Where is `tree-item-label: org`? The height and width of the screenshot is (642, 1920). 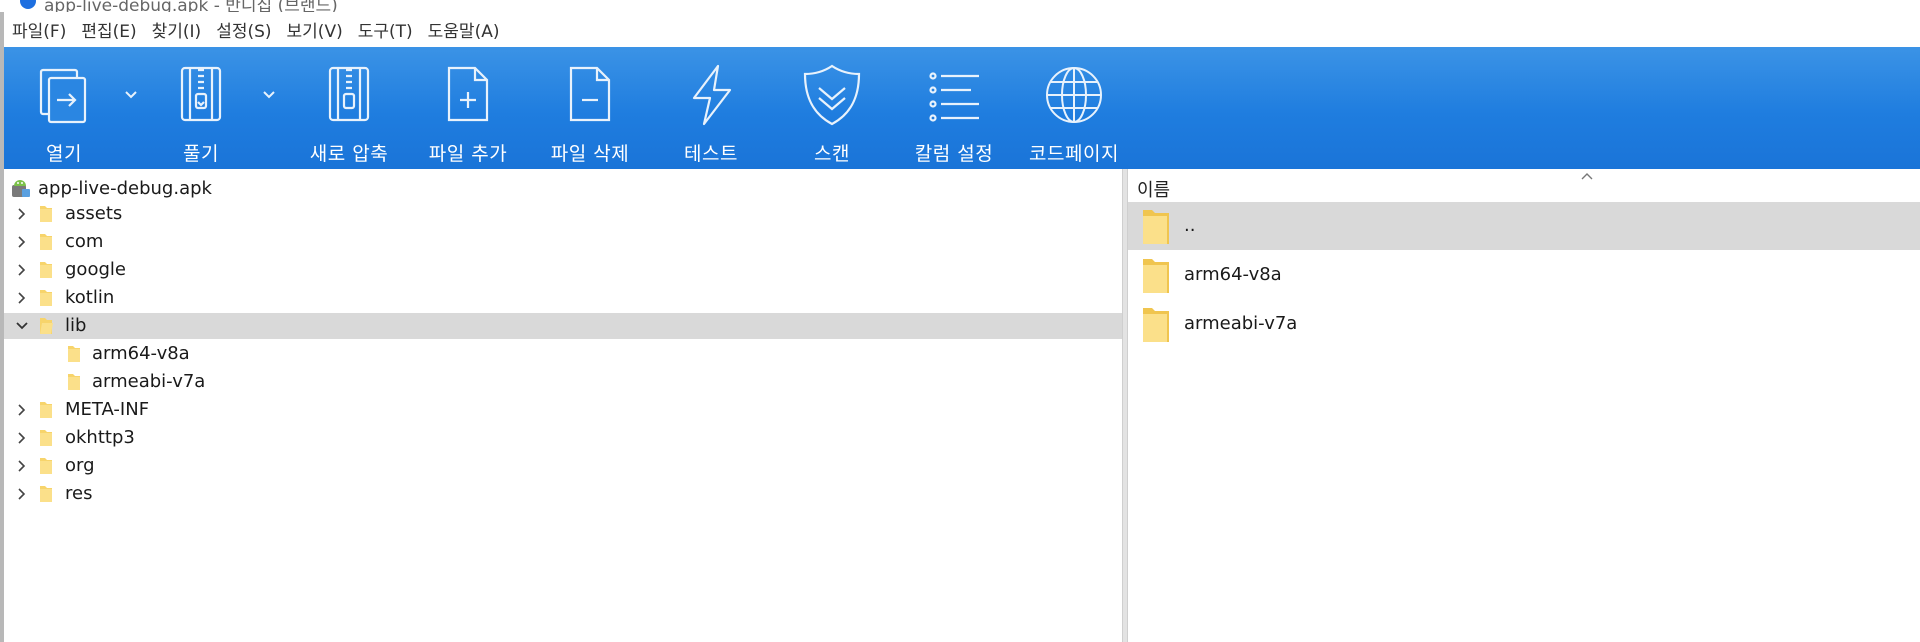 tree-item-label: org is located at coordinates (80, 465).